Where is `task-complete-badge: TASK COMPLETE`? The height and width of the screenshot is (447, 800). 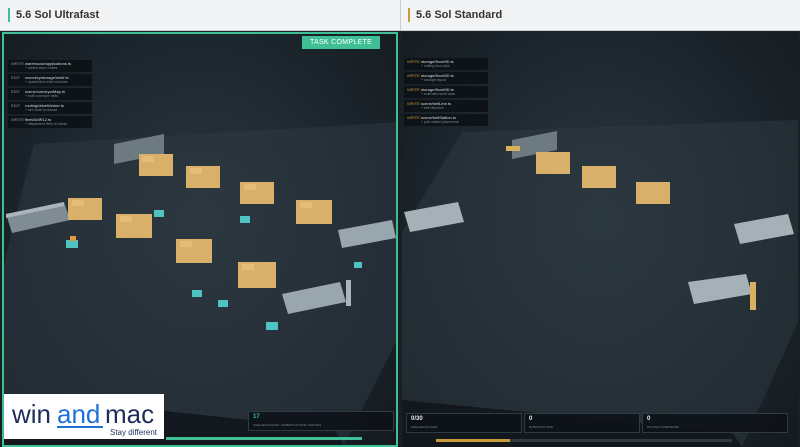 task-complete-badge: TASK COMPLETE is located at coordinates (341, 42).